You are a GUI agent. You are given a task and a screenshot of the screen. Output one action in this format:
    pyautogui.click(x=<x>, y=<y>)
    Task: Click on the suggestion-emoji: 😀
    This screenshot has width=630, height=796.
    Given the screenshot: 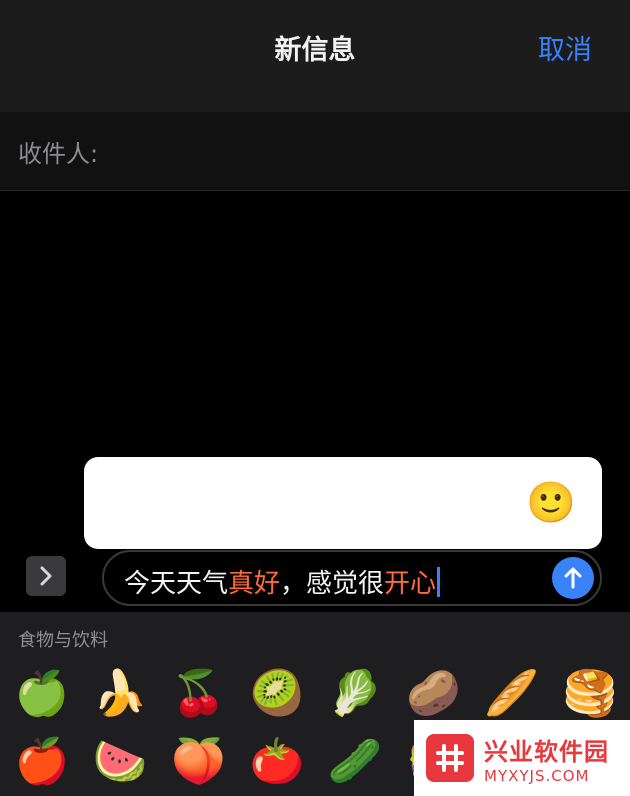 What is the action you would take?
    pyautogui.click(x=131, y=503)
    